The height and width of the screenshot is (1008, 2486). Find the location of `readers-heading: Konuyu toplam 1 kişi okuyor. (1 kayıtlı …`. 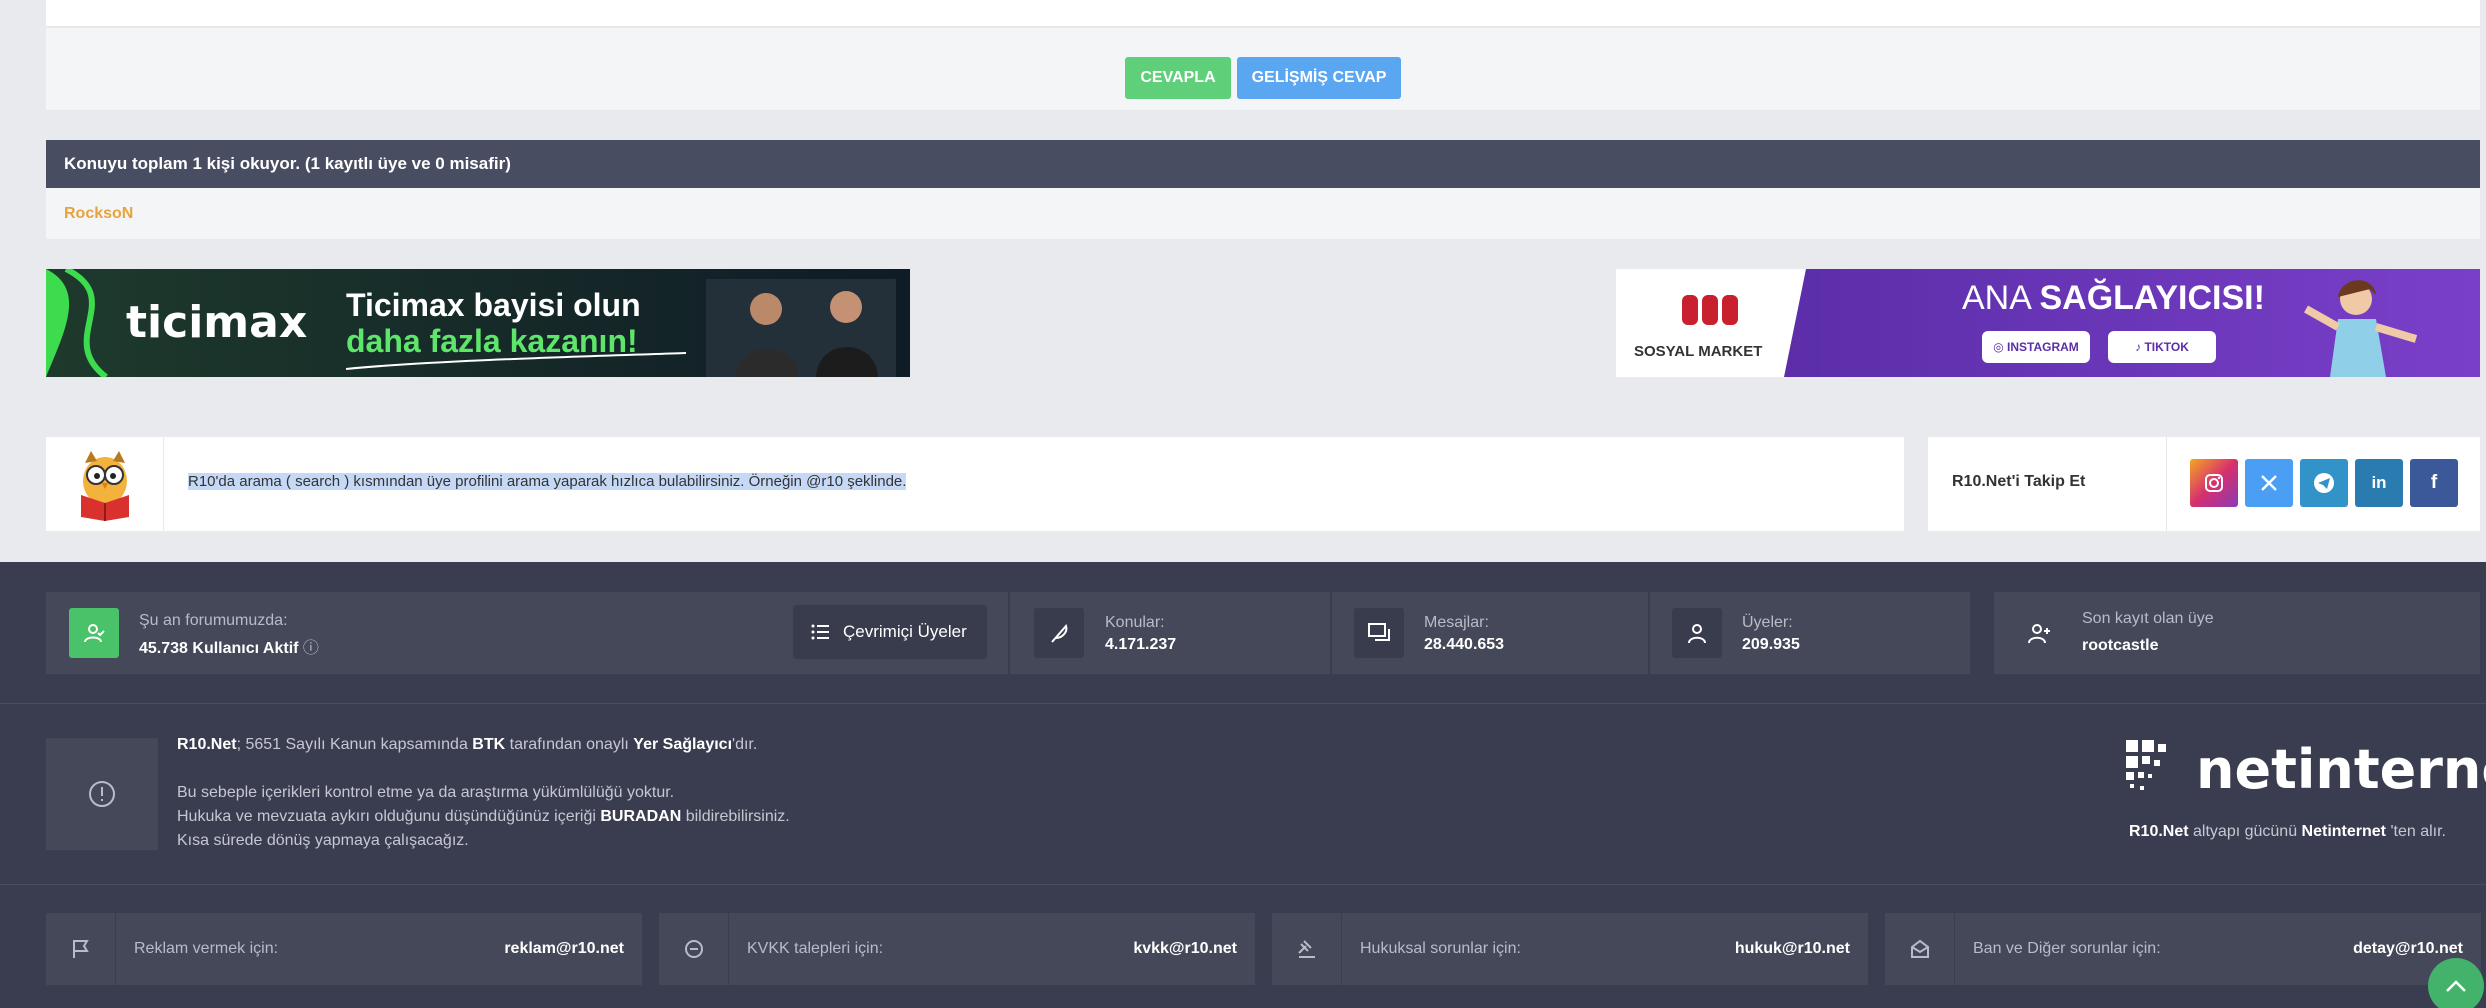

readers-heading: Konuyu toplam 1 kişi okuyor. (1 kayıtlı … is located at coordinates (1263, 164).